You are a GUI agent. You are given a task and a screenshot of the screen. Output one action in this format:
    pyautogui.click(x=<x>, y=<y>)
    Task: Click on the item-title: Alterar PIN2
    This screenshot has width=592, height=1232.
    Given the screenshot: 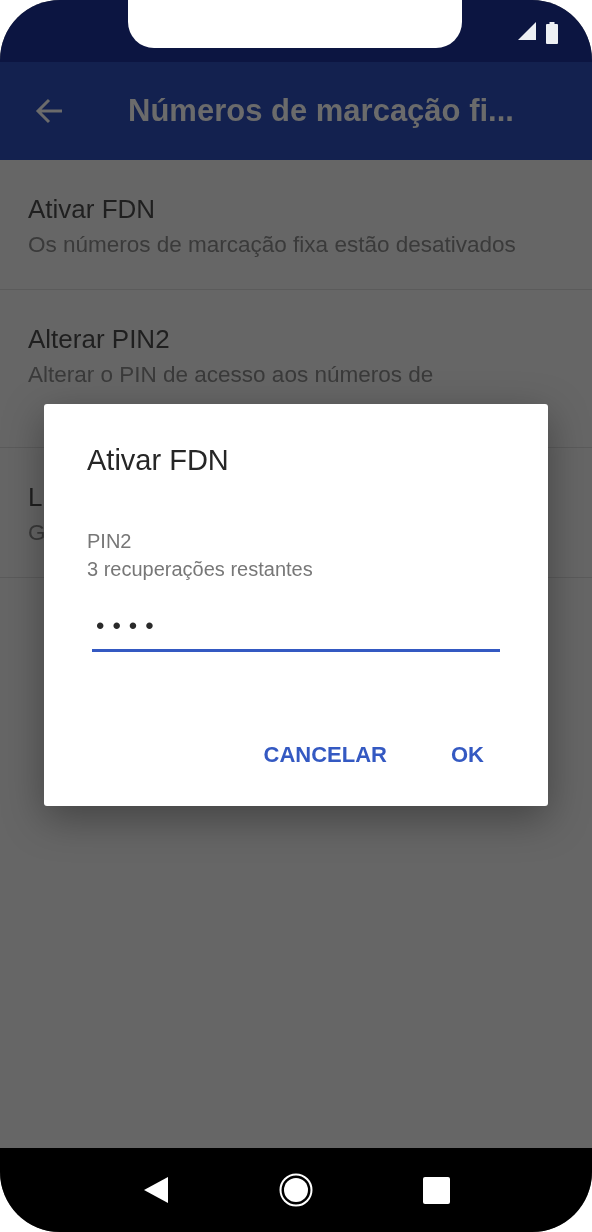 What is the action you would take?
    pyautogui.click(x=99, y=339)
    